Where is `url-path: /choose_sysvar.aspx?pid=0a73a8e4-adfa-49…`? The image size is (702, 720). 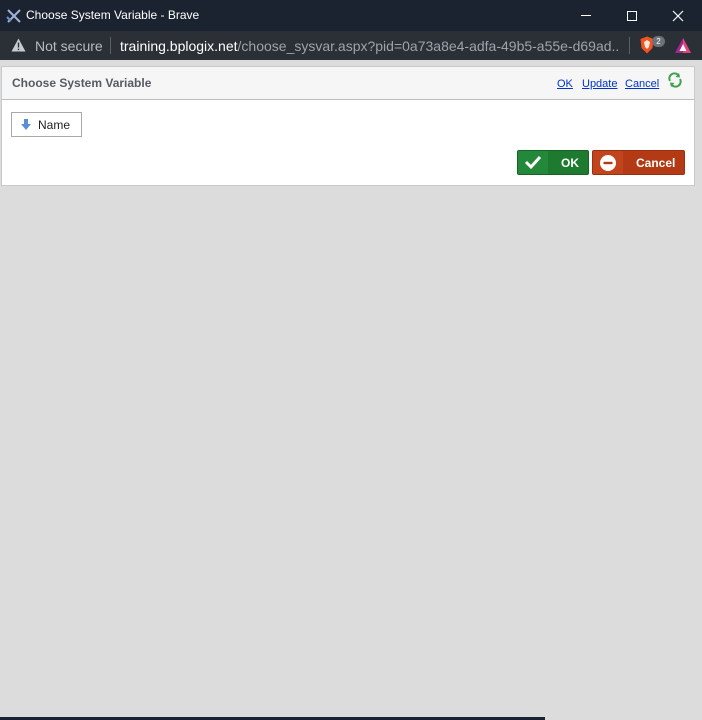 url-path: /choose_sysvar.aspx?pid=0a73a8e4-adfa-49… is located at coordinates (428, 46).